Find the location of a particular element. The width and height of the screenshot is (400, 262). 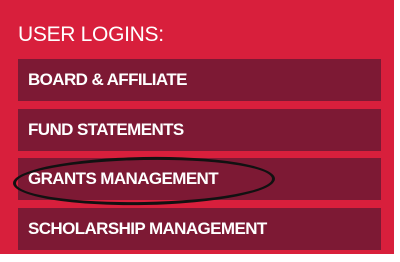

scholarship-management-login-button: SCHOLARSHIP MANAGEMENT is located at coordinates (199, 229).